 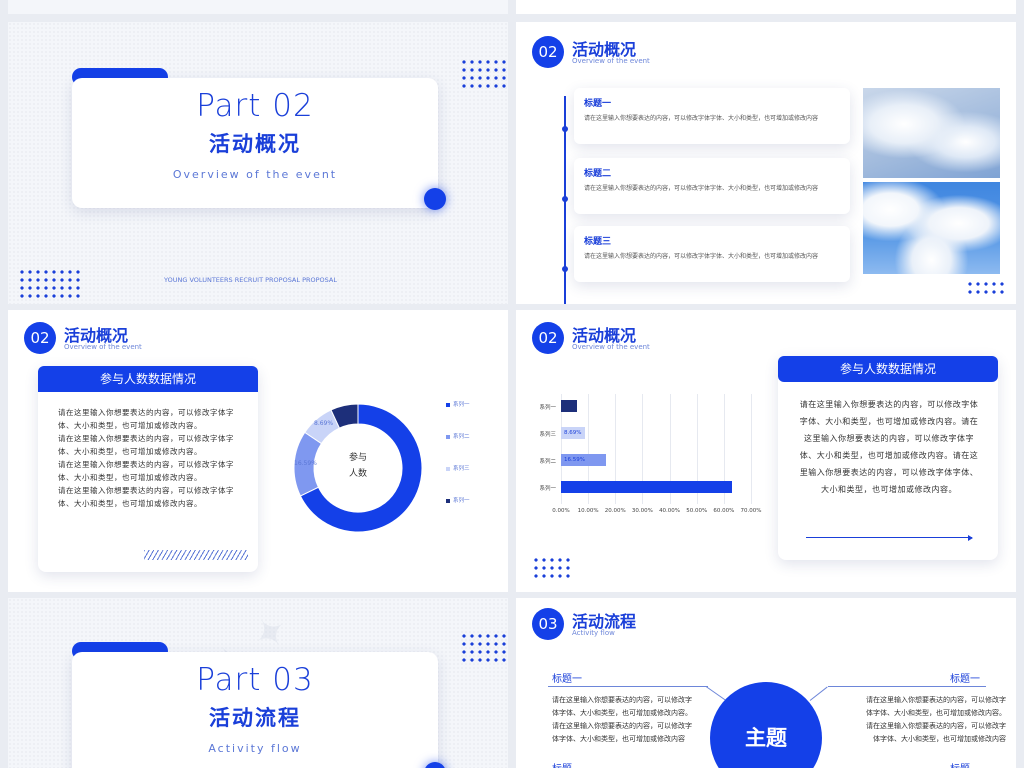 I want to click on flow-title-bottom-right: 标题, so click(x=960, y=764).